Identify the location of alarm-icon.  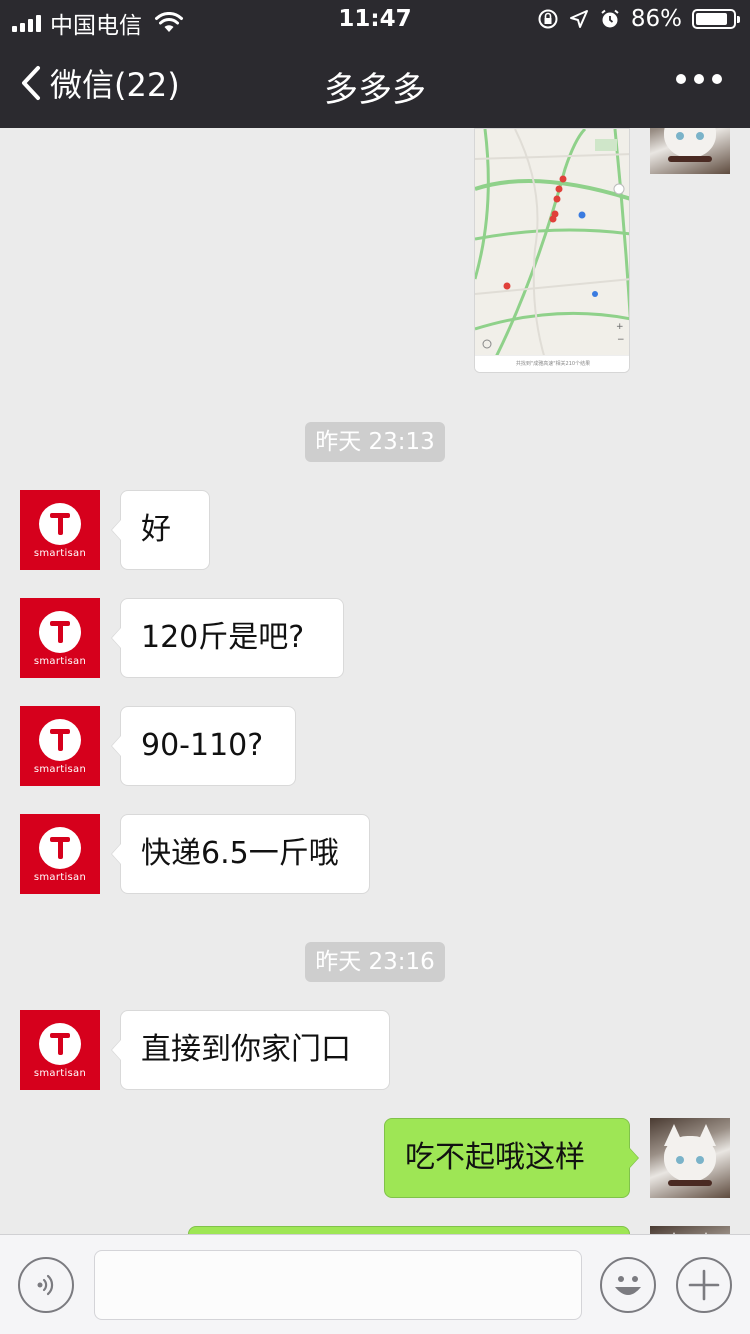
(610, 18).